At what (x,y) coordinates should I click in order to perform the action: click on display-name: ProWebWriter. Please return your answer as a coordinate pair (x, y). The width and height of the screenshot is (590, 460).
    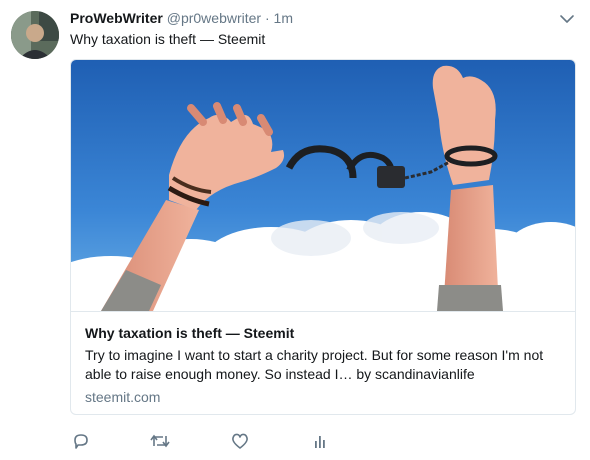
    Looking at the image, I should click on (116, 18).